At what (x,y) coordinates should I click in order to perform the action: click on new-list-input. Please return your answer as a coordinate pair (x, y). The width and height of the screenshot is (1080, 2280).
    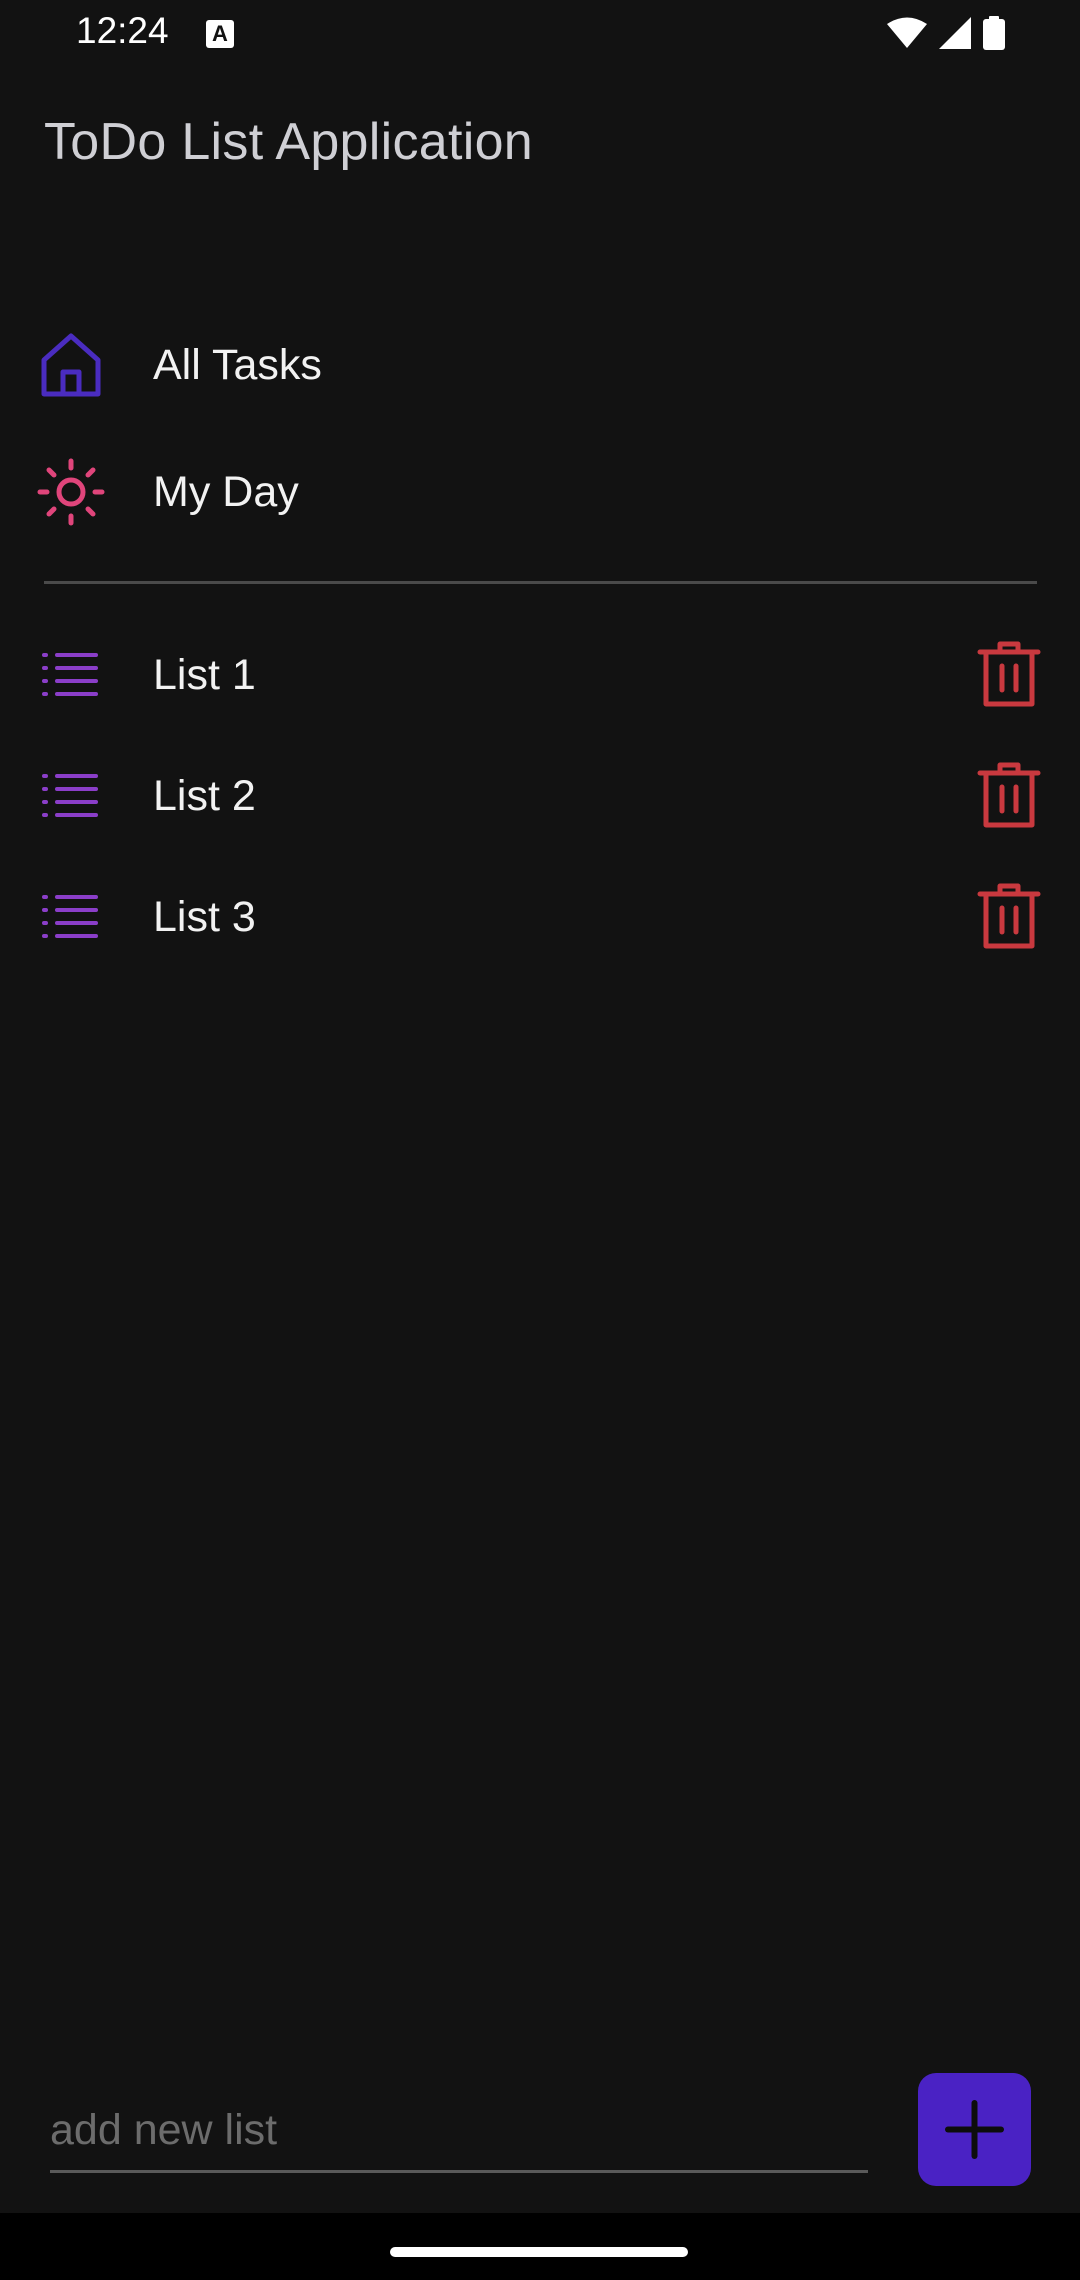
    Looking at the image, I should click on (459, 2131).